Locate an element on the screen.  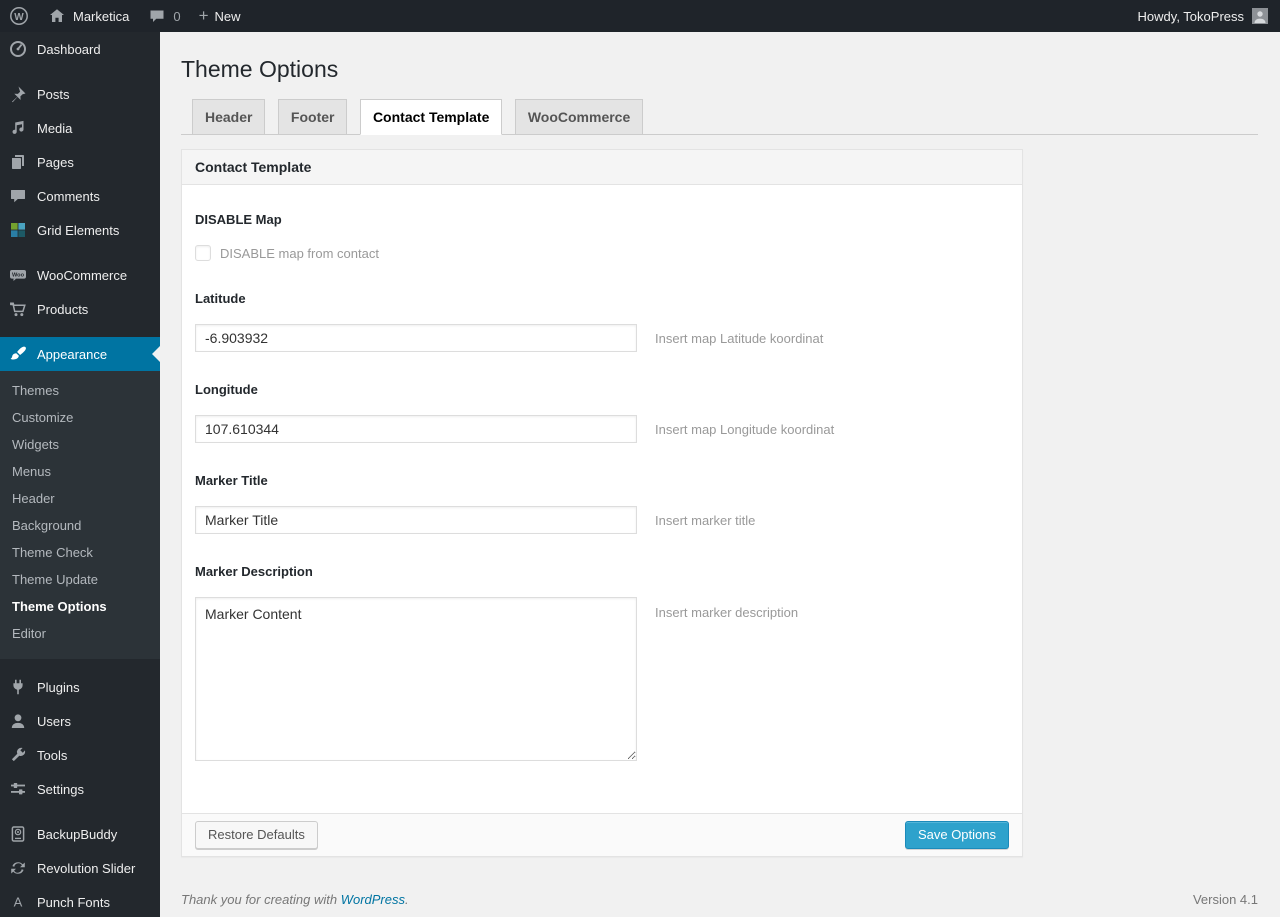
disable-map-field: DISABLE Map DISABLE map from contact is located at coordinates (602, 236).